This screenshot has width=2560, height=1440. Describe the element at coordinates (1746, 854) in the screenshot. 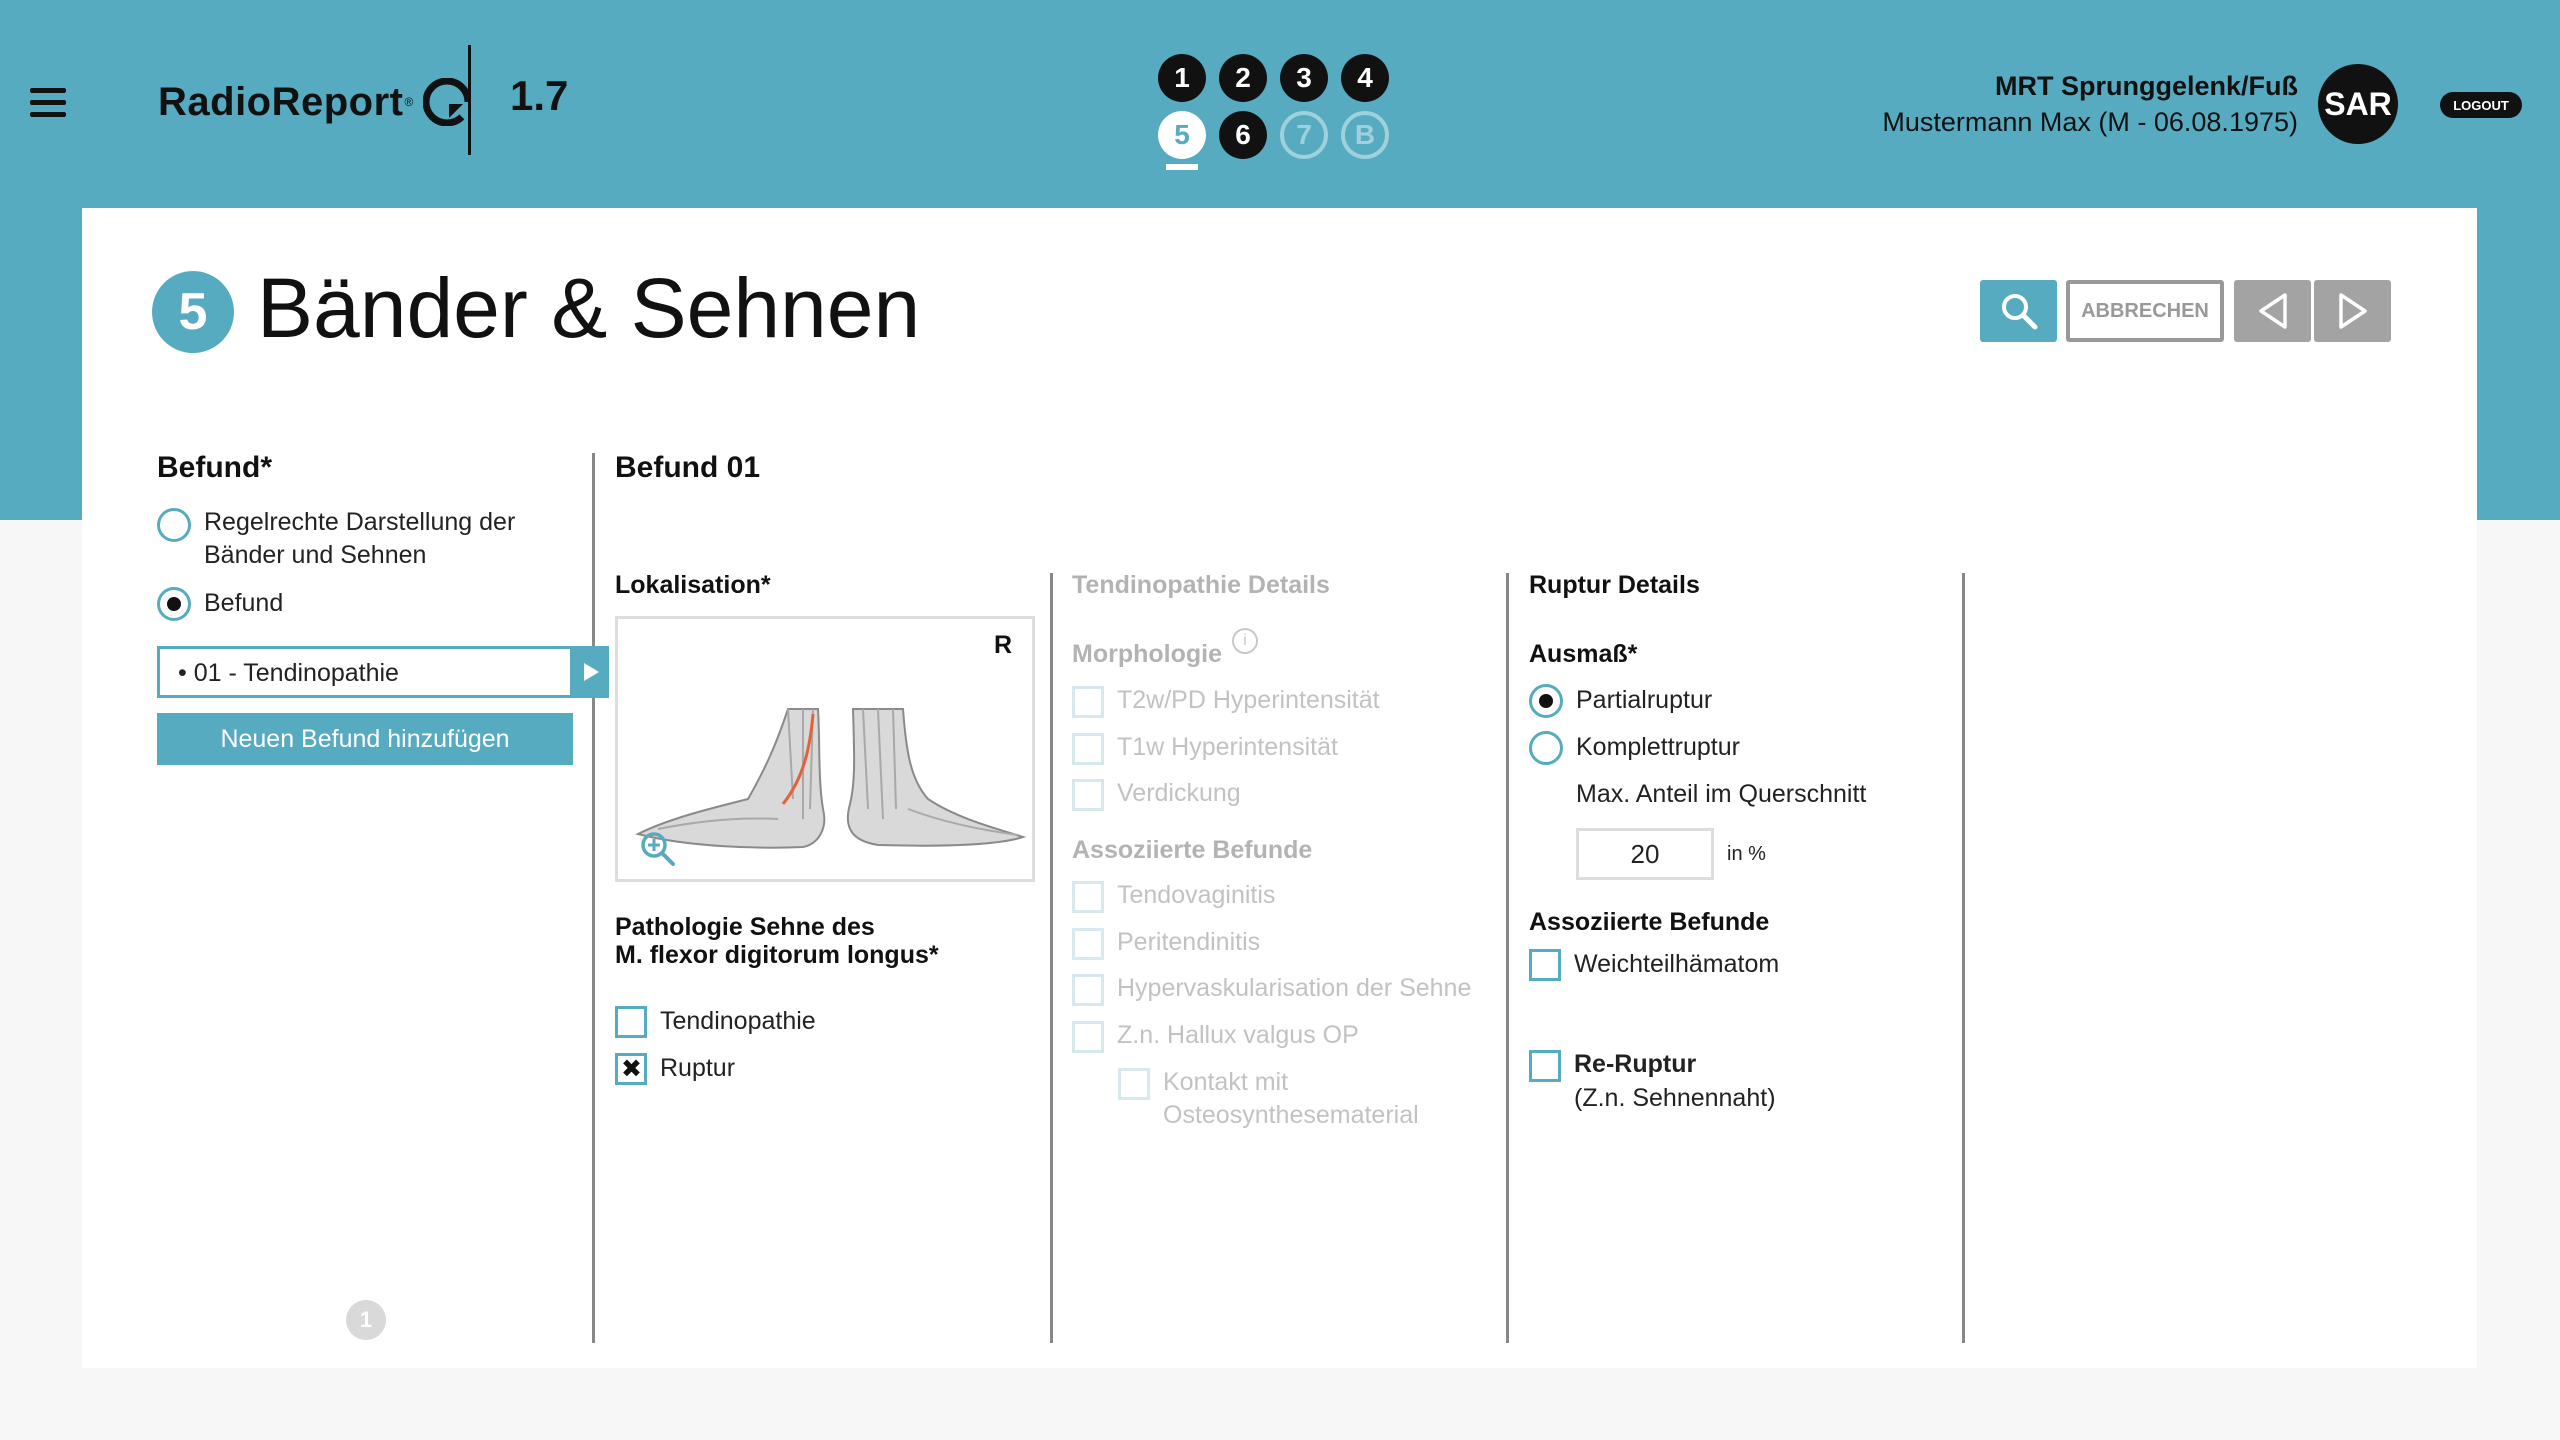

I see `unit-label: in %` at that location.